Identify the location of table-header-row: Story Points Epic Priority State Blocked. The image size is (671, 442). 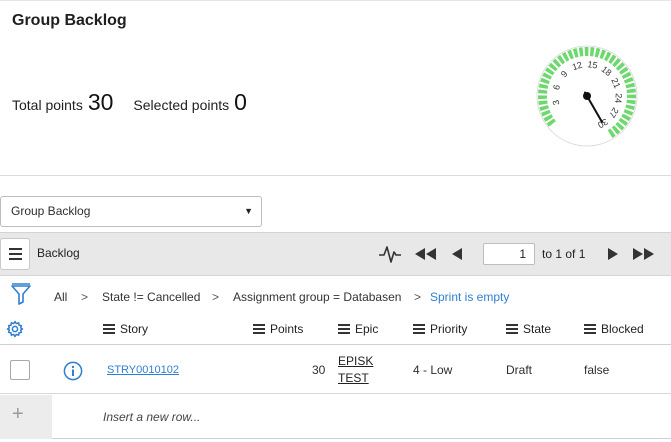
(335, 329).